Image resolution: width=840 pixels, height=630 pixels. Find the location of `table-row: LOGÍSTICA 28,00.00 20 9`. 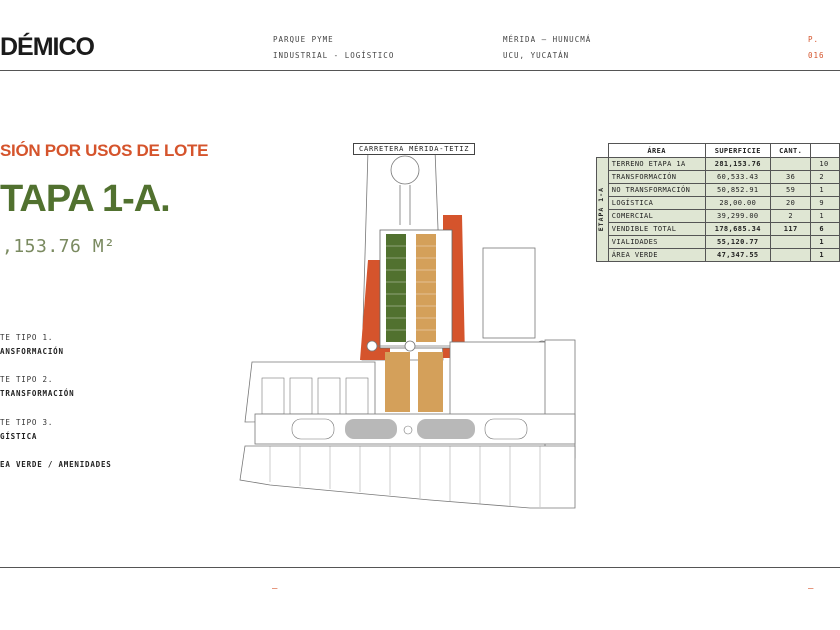

table-row: LOGÍSTICA 28,00.00 20 9 is located at coordinates (718, 203).